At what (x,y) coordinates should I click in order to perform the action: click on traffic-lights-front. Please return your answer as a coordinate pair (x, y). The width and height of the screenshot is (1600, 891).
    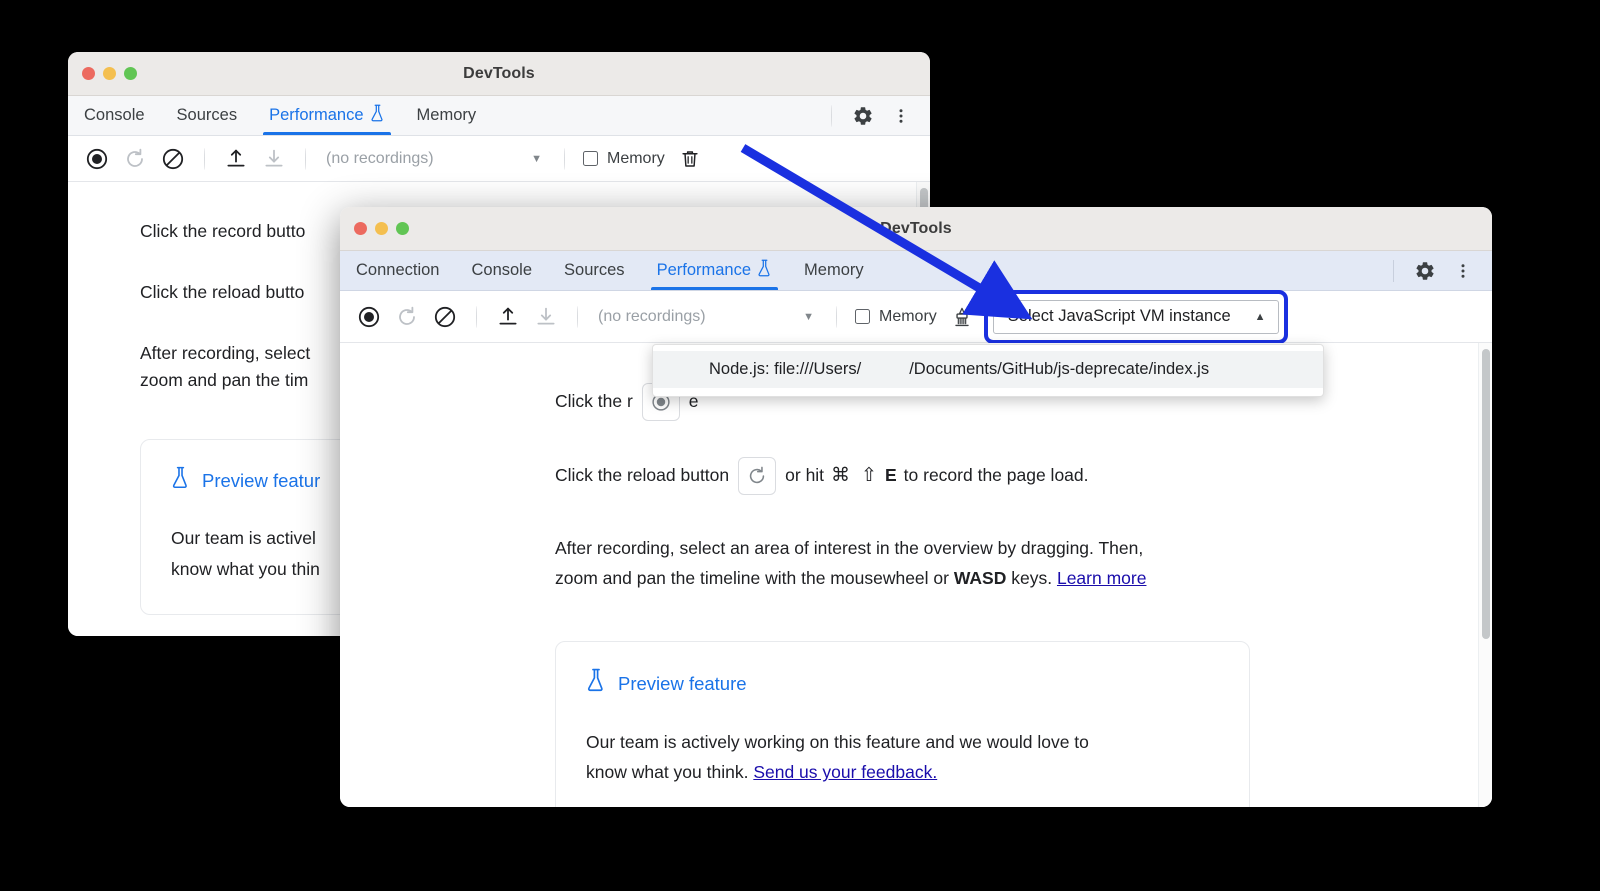
    Looking at the image, I should click on (374, 228).